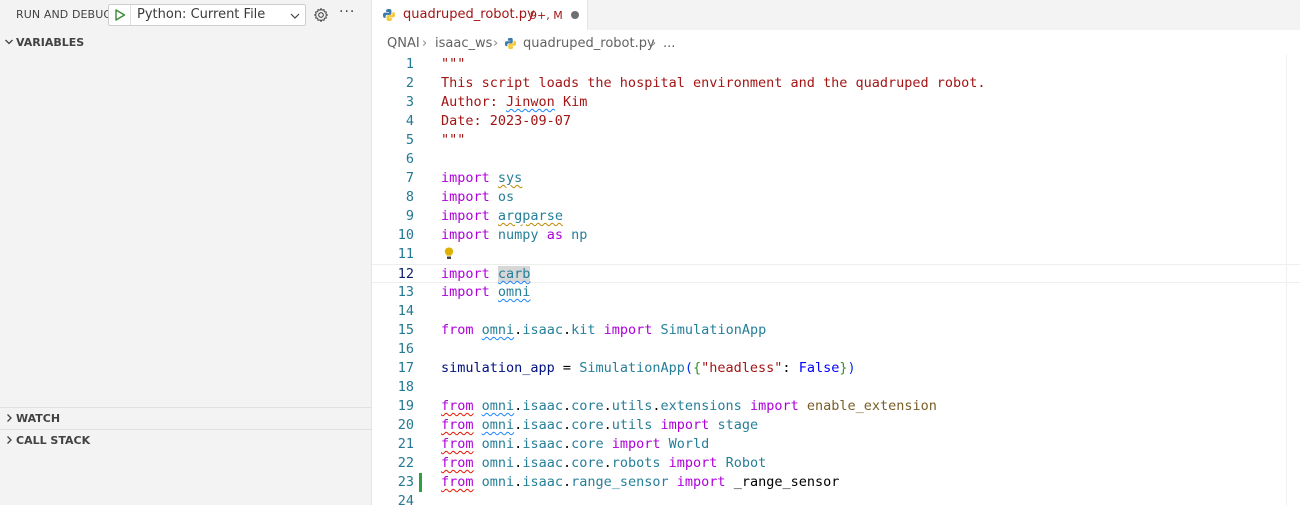 The width and height of the screenshot is (1300, 511). I want to click on tab-title: quadruped_robot.py, so click(469, 14).